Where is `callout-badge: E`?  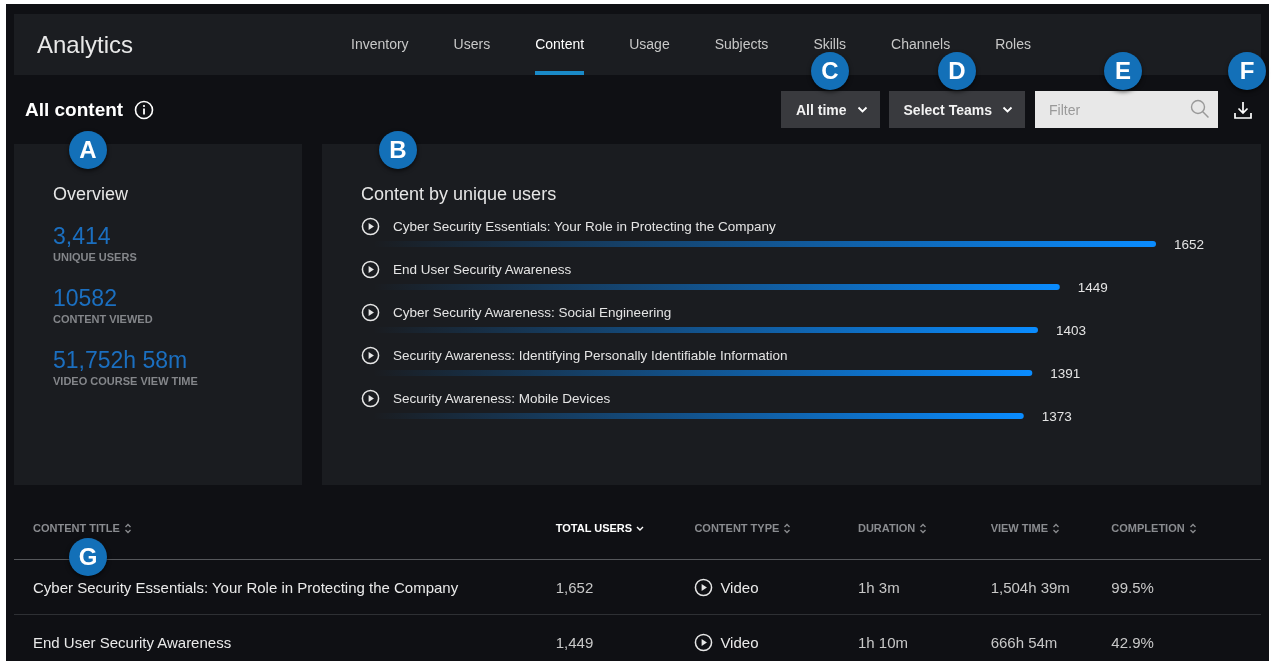 callout-badge: E is located at coordinates (1123, 71).